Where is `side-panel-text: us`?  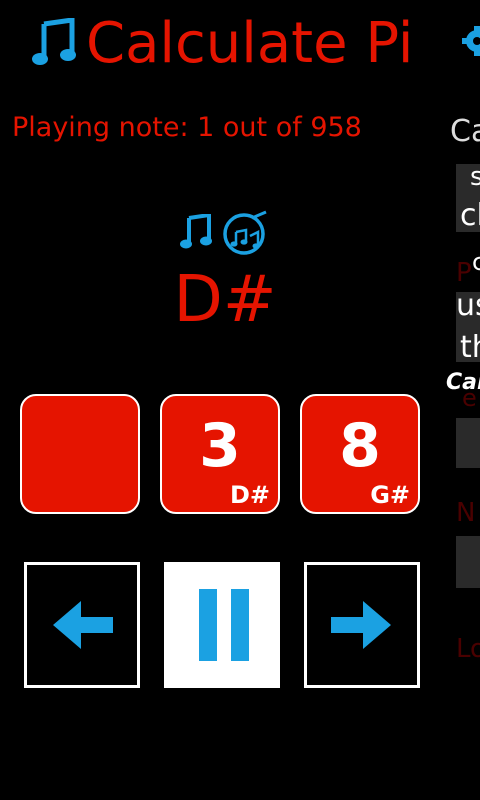
side-panel-text: us is located at coordinates (468, 305).